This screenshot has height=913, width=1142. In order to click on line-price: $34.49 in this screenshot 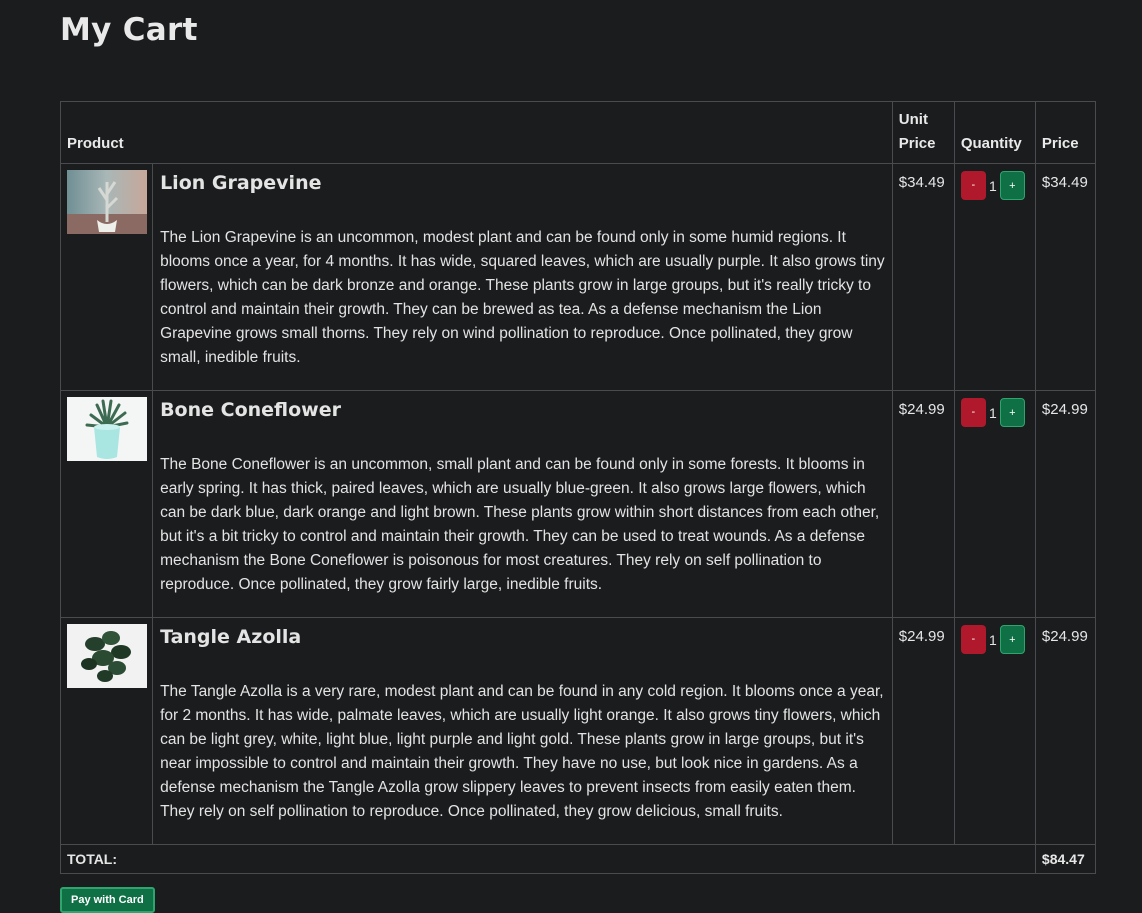, I will do `click(1065, 277)`.